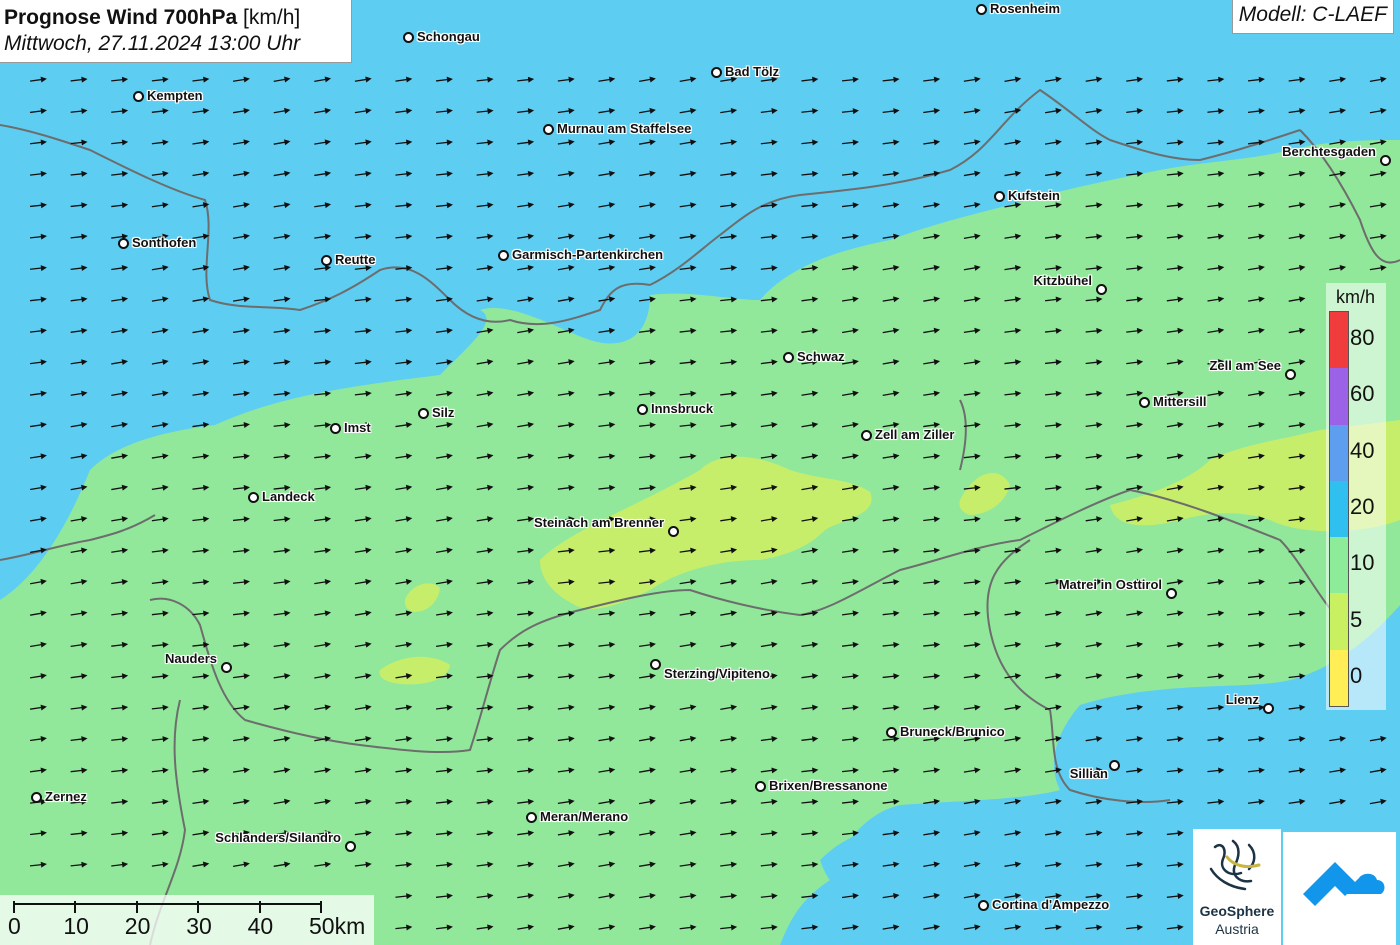 The width and height of the screenshot is (1400, 945). Describe the element at coordinates (66, 796) in the screenshot. I see `city-label: Zernez` at that location.